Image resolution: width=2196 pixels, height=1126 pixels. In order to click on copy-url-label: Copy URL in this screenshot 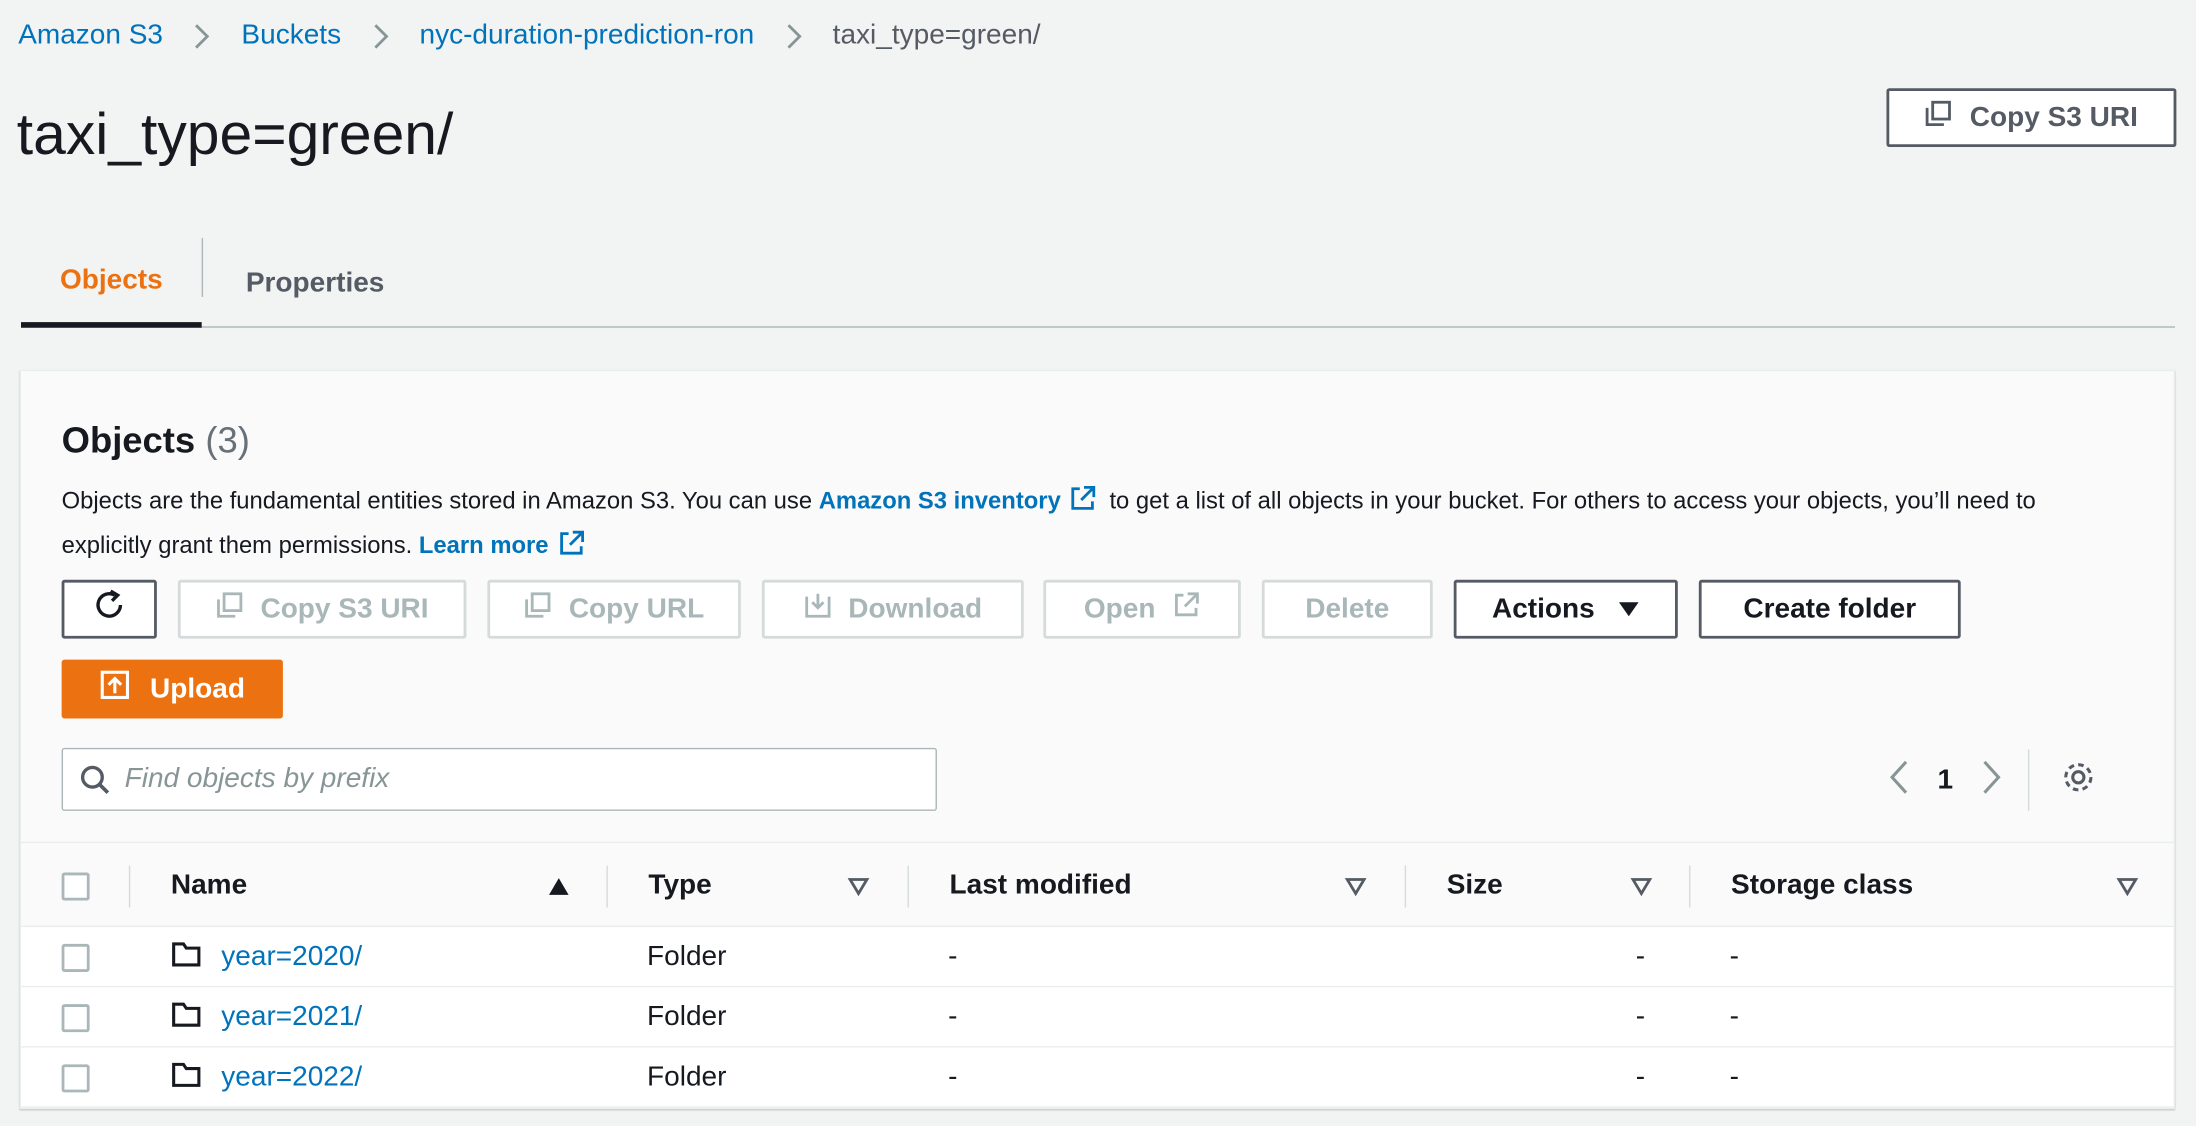, I will do `click(636, 608)`.